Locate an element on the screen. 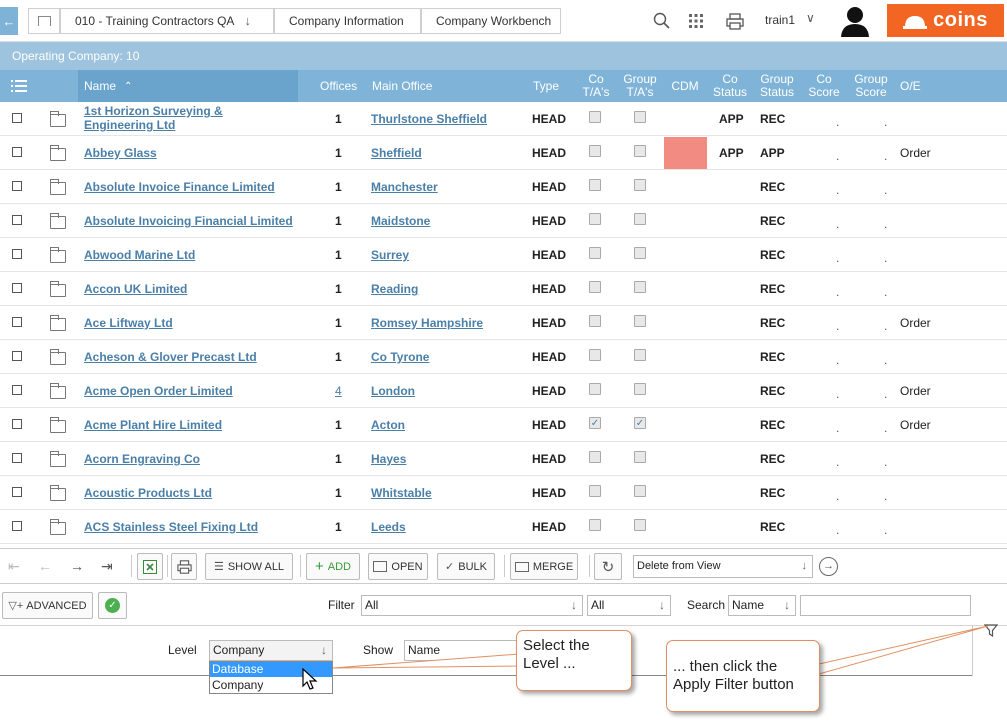  filter-select-2: All ↓ is located at coordinates (629, 605).